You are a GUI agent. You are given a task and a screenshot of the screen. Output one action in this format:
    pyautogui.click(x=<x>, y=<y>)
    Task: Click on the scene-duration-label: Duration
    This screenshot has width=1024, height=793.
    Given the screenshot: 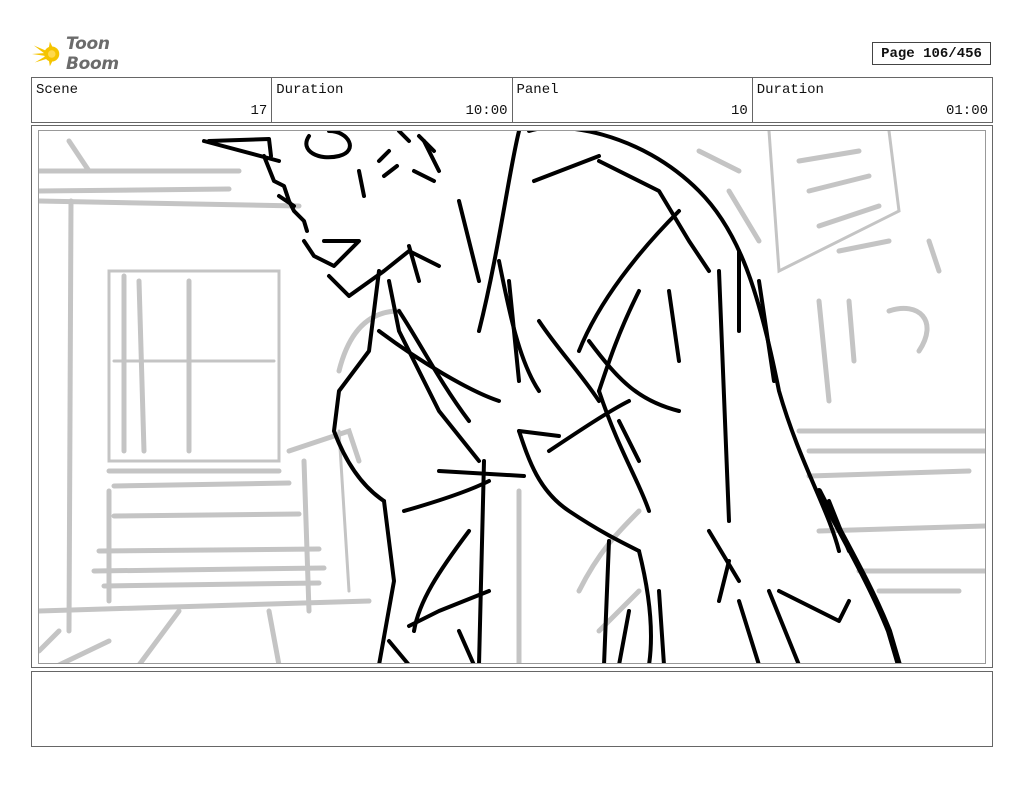 What is the action you would take?
    pyautogui.click(x=310, y=90)
    